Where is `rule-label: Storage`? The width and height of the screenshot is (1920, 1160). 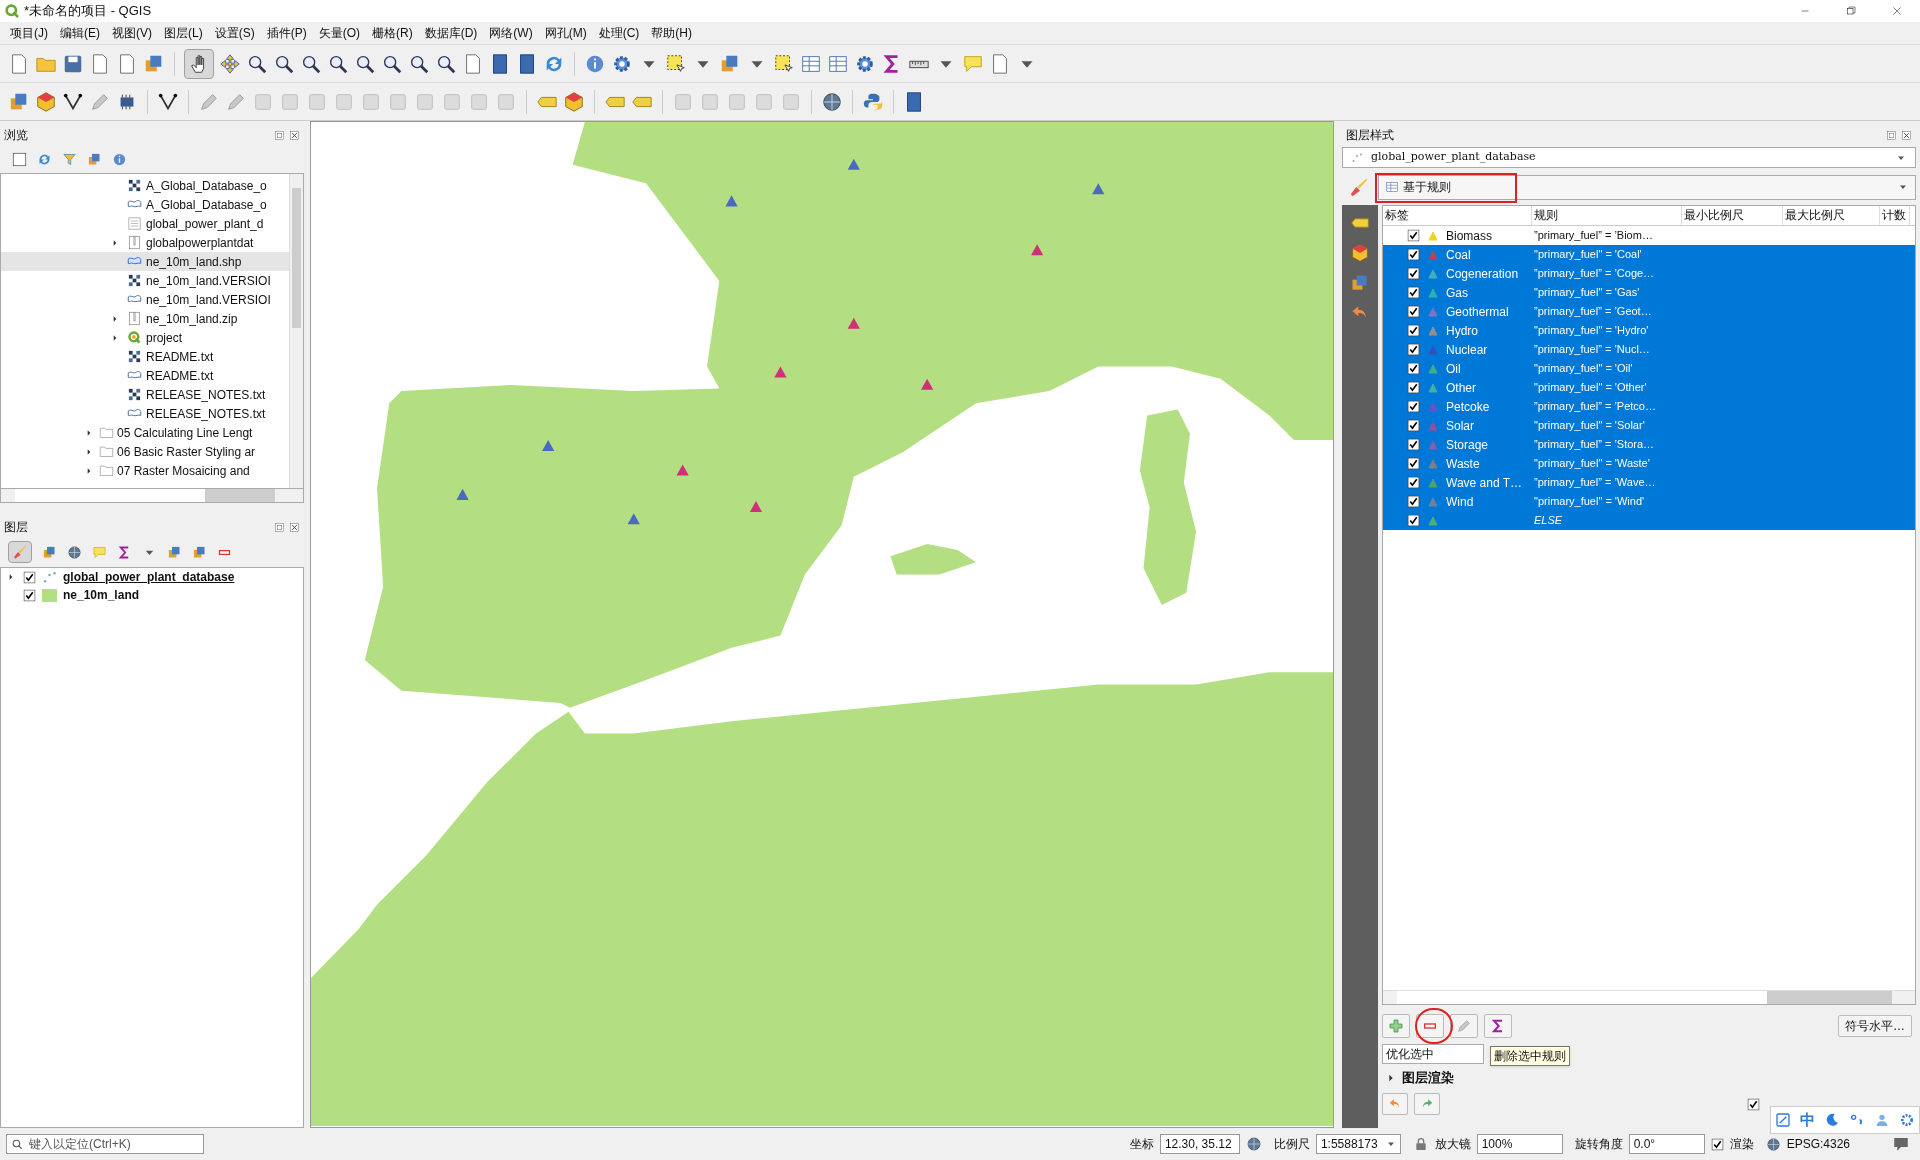 rule-label: Storage is located at coordinates (1467, 444).